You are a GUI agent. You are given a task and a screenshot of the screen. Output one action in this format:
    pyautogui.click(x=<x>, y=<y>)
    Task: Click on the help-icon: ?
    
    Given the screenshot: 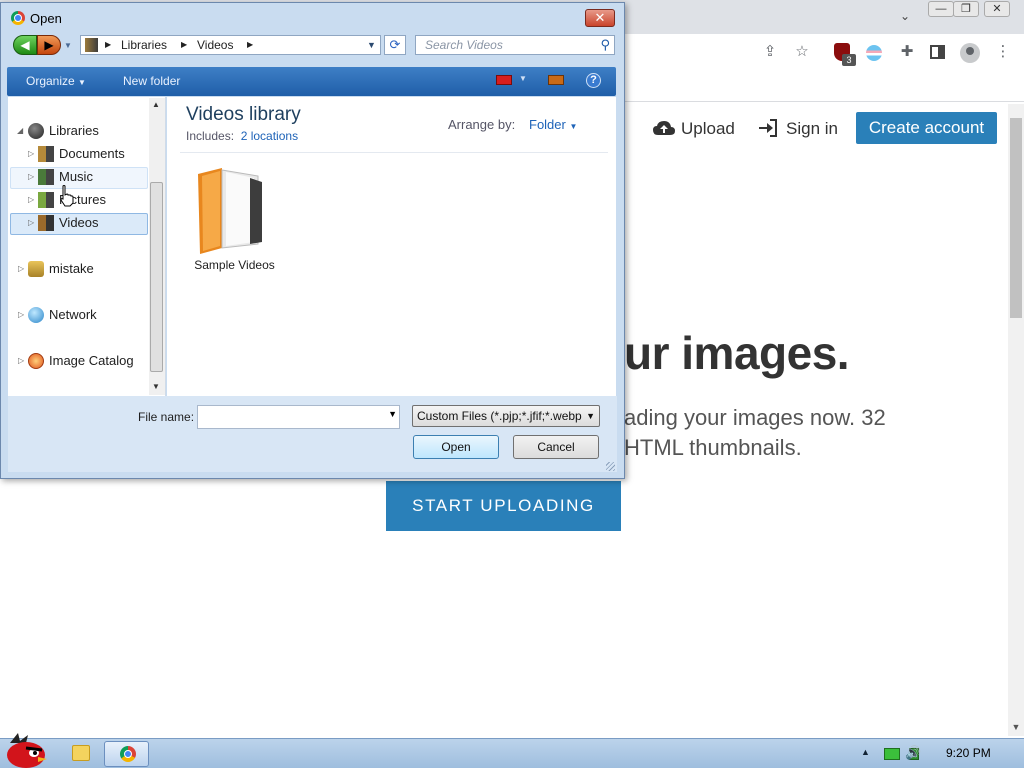 What is the action you would take?
    pyautogui.click(x=593, y=80)
    